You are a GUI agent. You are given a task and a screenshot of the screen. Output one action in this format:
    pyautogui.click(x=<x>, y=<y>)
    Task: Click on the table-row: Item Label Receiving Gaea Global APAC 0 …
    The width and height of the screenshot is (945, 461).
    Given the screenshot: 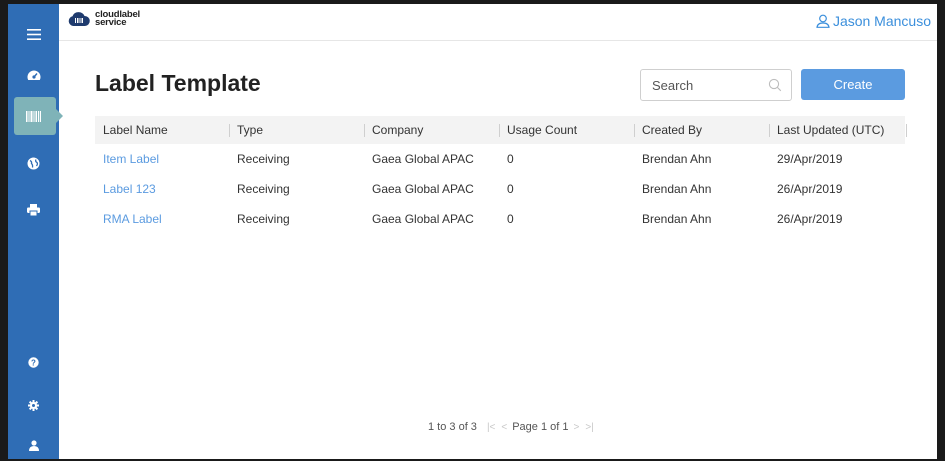 What is the action you would take?
    pyautogui.click(x=500, y=159)
    